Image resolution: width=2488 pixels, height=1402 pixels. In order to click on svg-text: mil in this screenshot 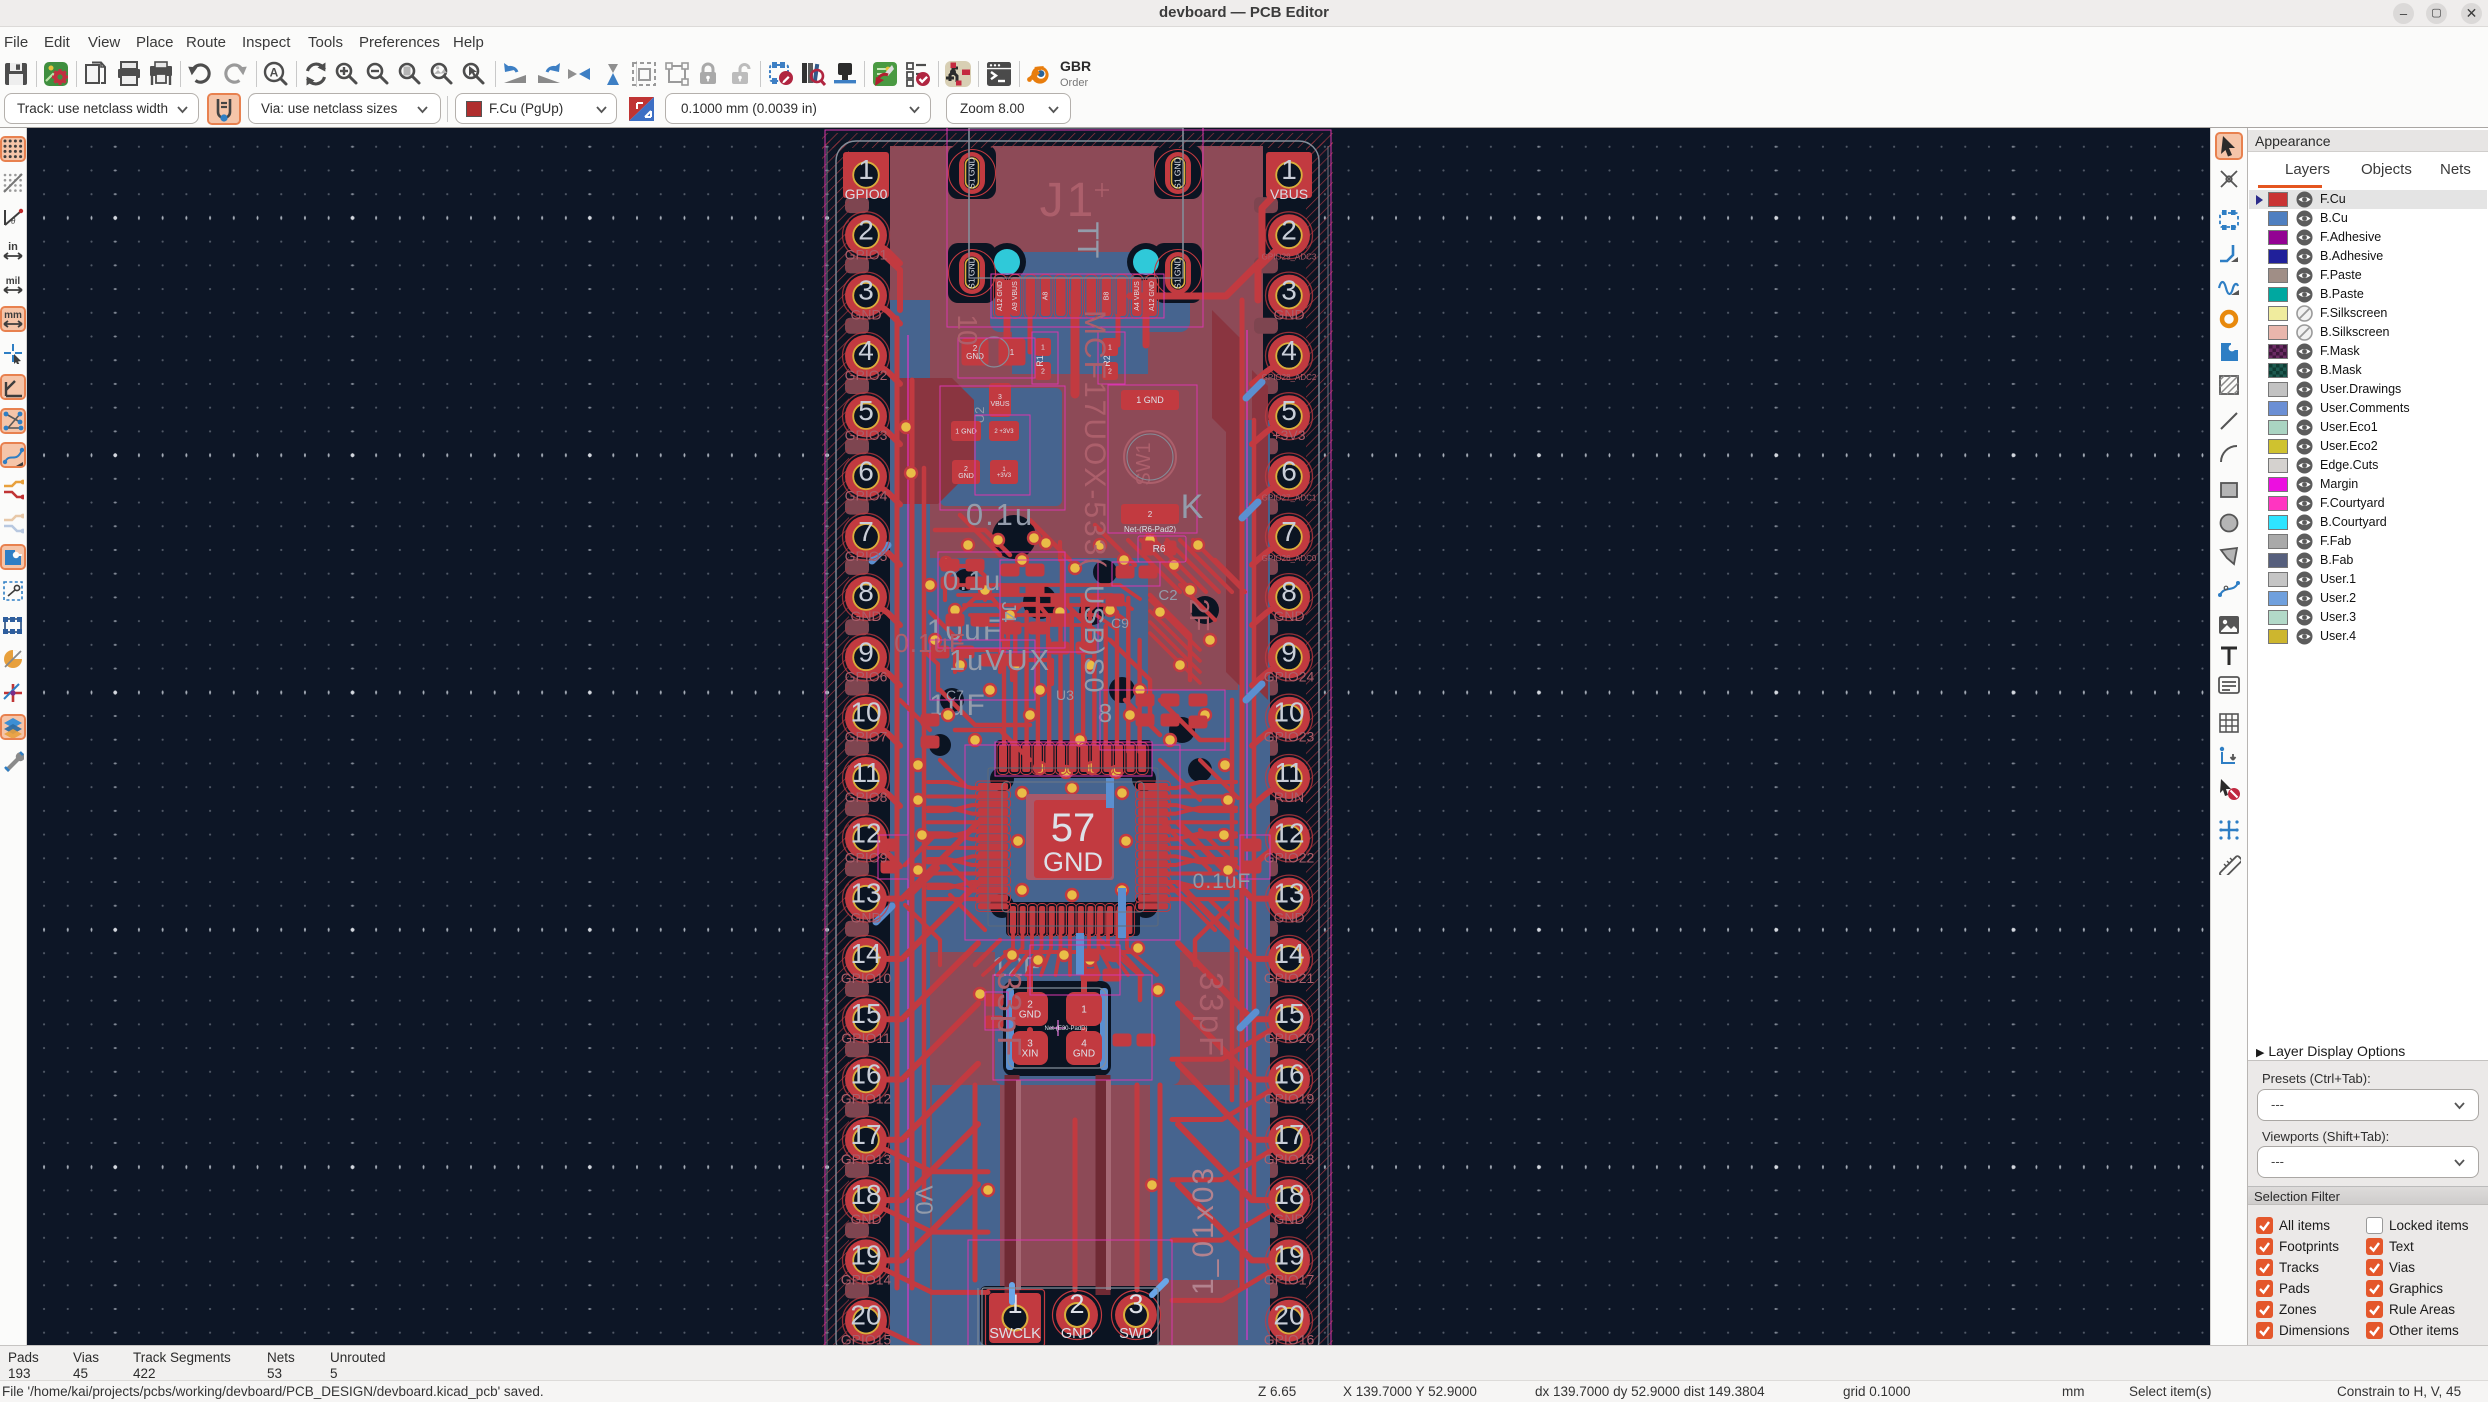, I will do `click(13, 281)`.